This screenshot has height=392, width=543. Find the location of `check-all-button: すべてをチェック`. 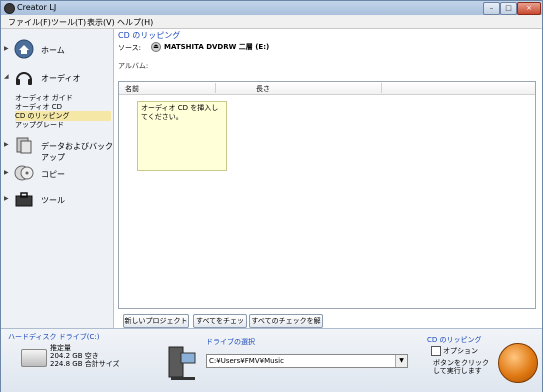

check-all-button: すべてをチェック is located at coordinates (220, 325).